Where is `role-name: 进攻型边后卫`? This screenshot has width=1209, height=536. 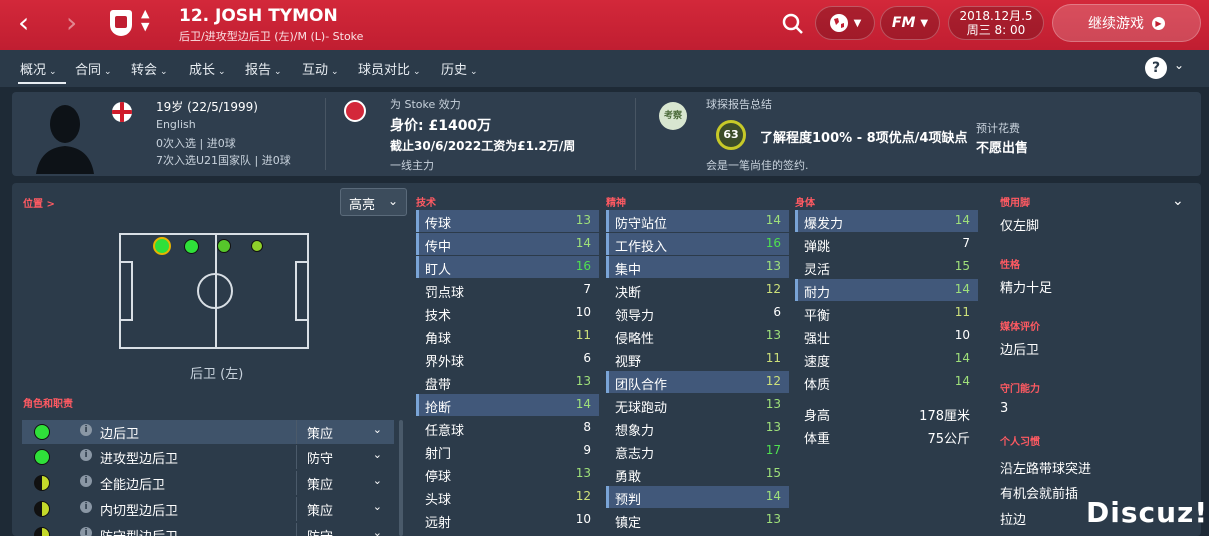 role-name: 进攻型边后卫 is located at coordinates (139, 459).